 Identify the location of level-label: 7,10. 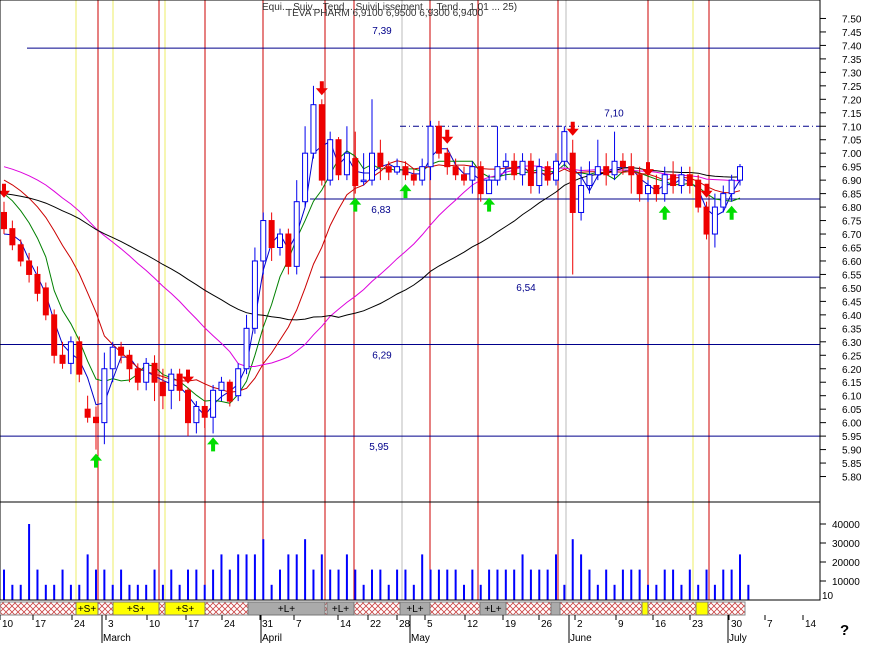
(614, 113).